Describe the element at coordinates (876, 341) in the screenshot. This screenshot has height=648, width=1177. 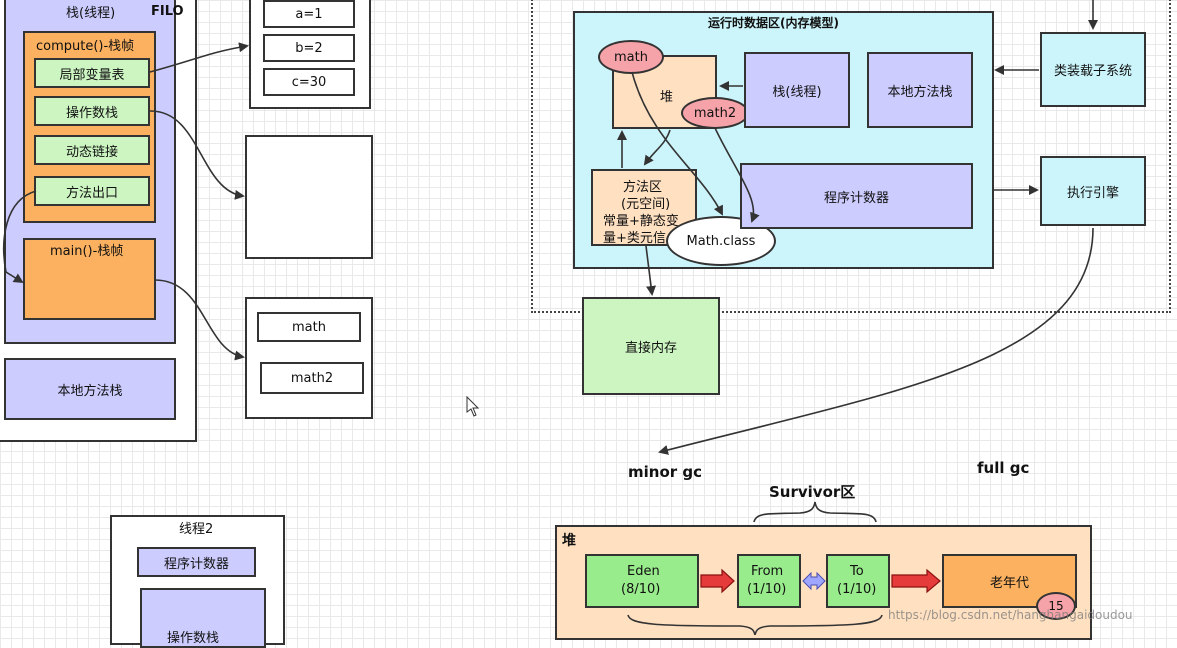
I see `arrow-engine-minorgc` at that location.